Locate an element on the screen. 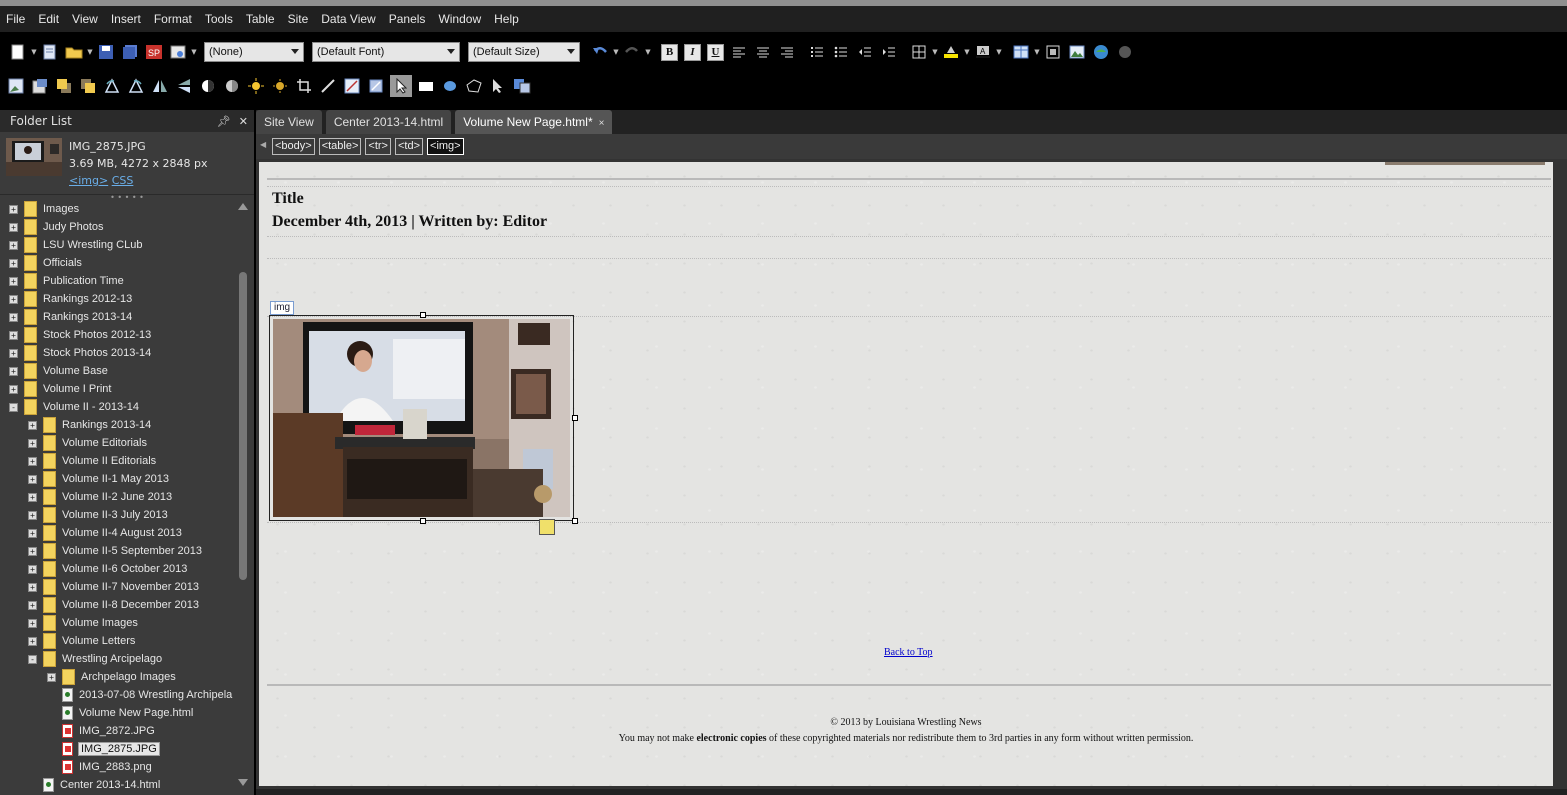  file-item: Volume New Page.html is located at coordinates (118, 713).